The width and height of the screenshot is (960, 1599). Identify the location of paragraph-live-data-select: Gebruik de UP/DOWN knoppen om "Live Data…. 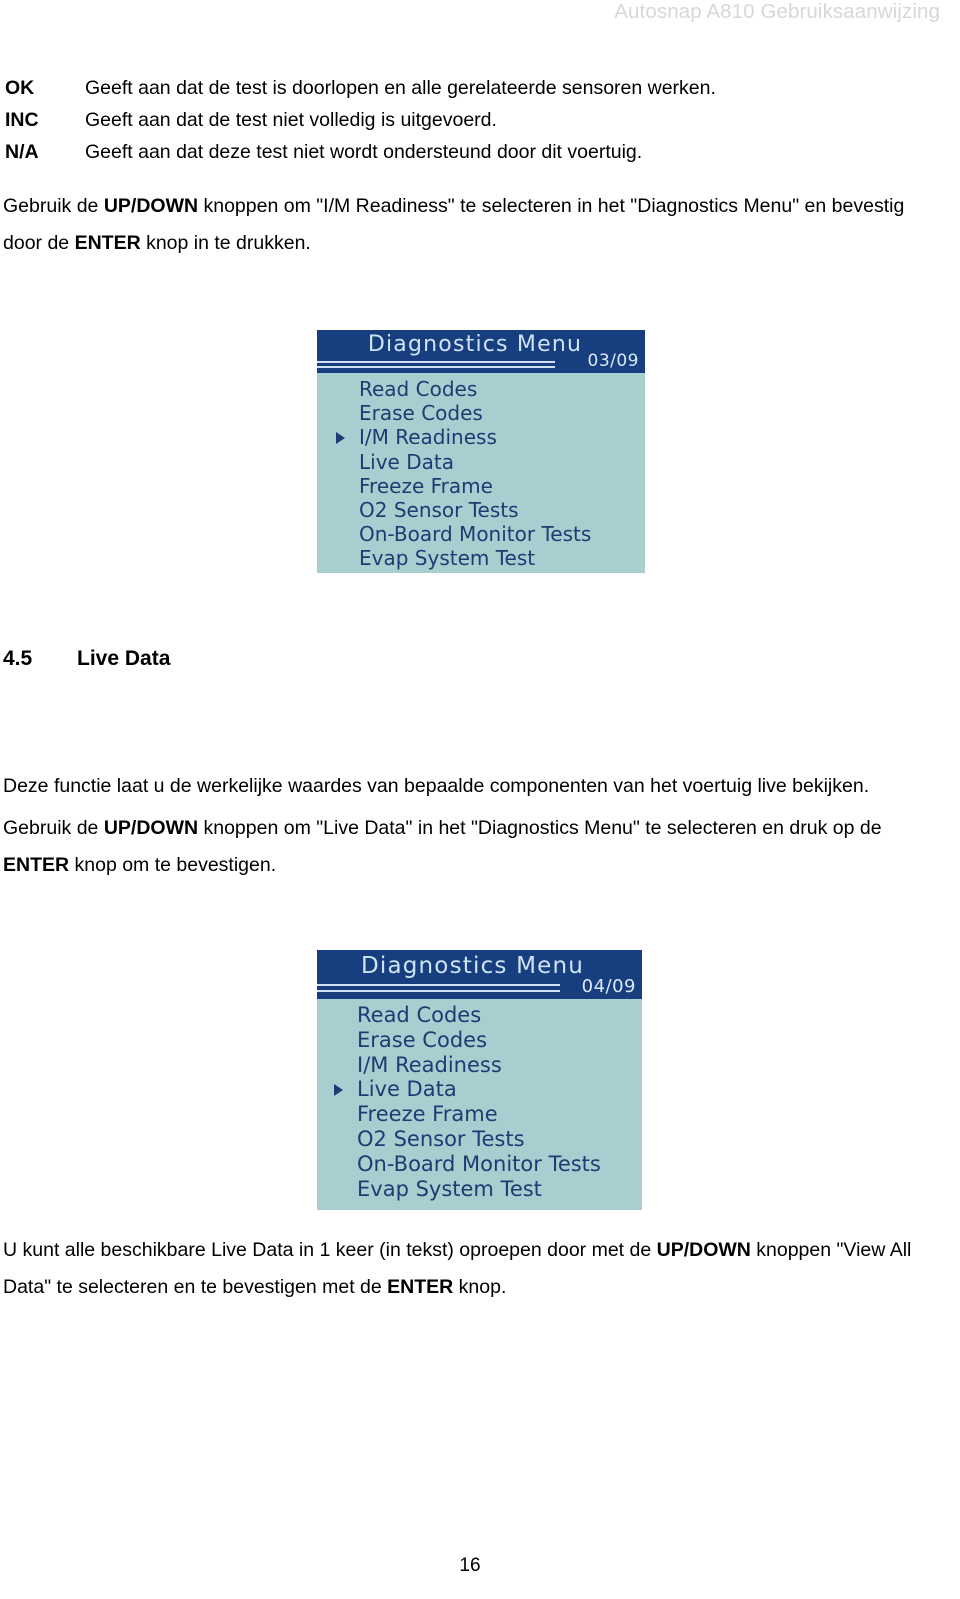
(468, 847).